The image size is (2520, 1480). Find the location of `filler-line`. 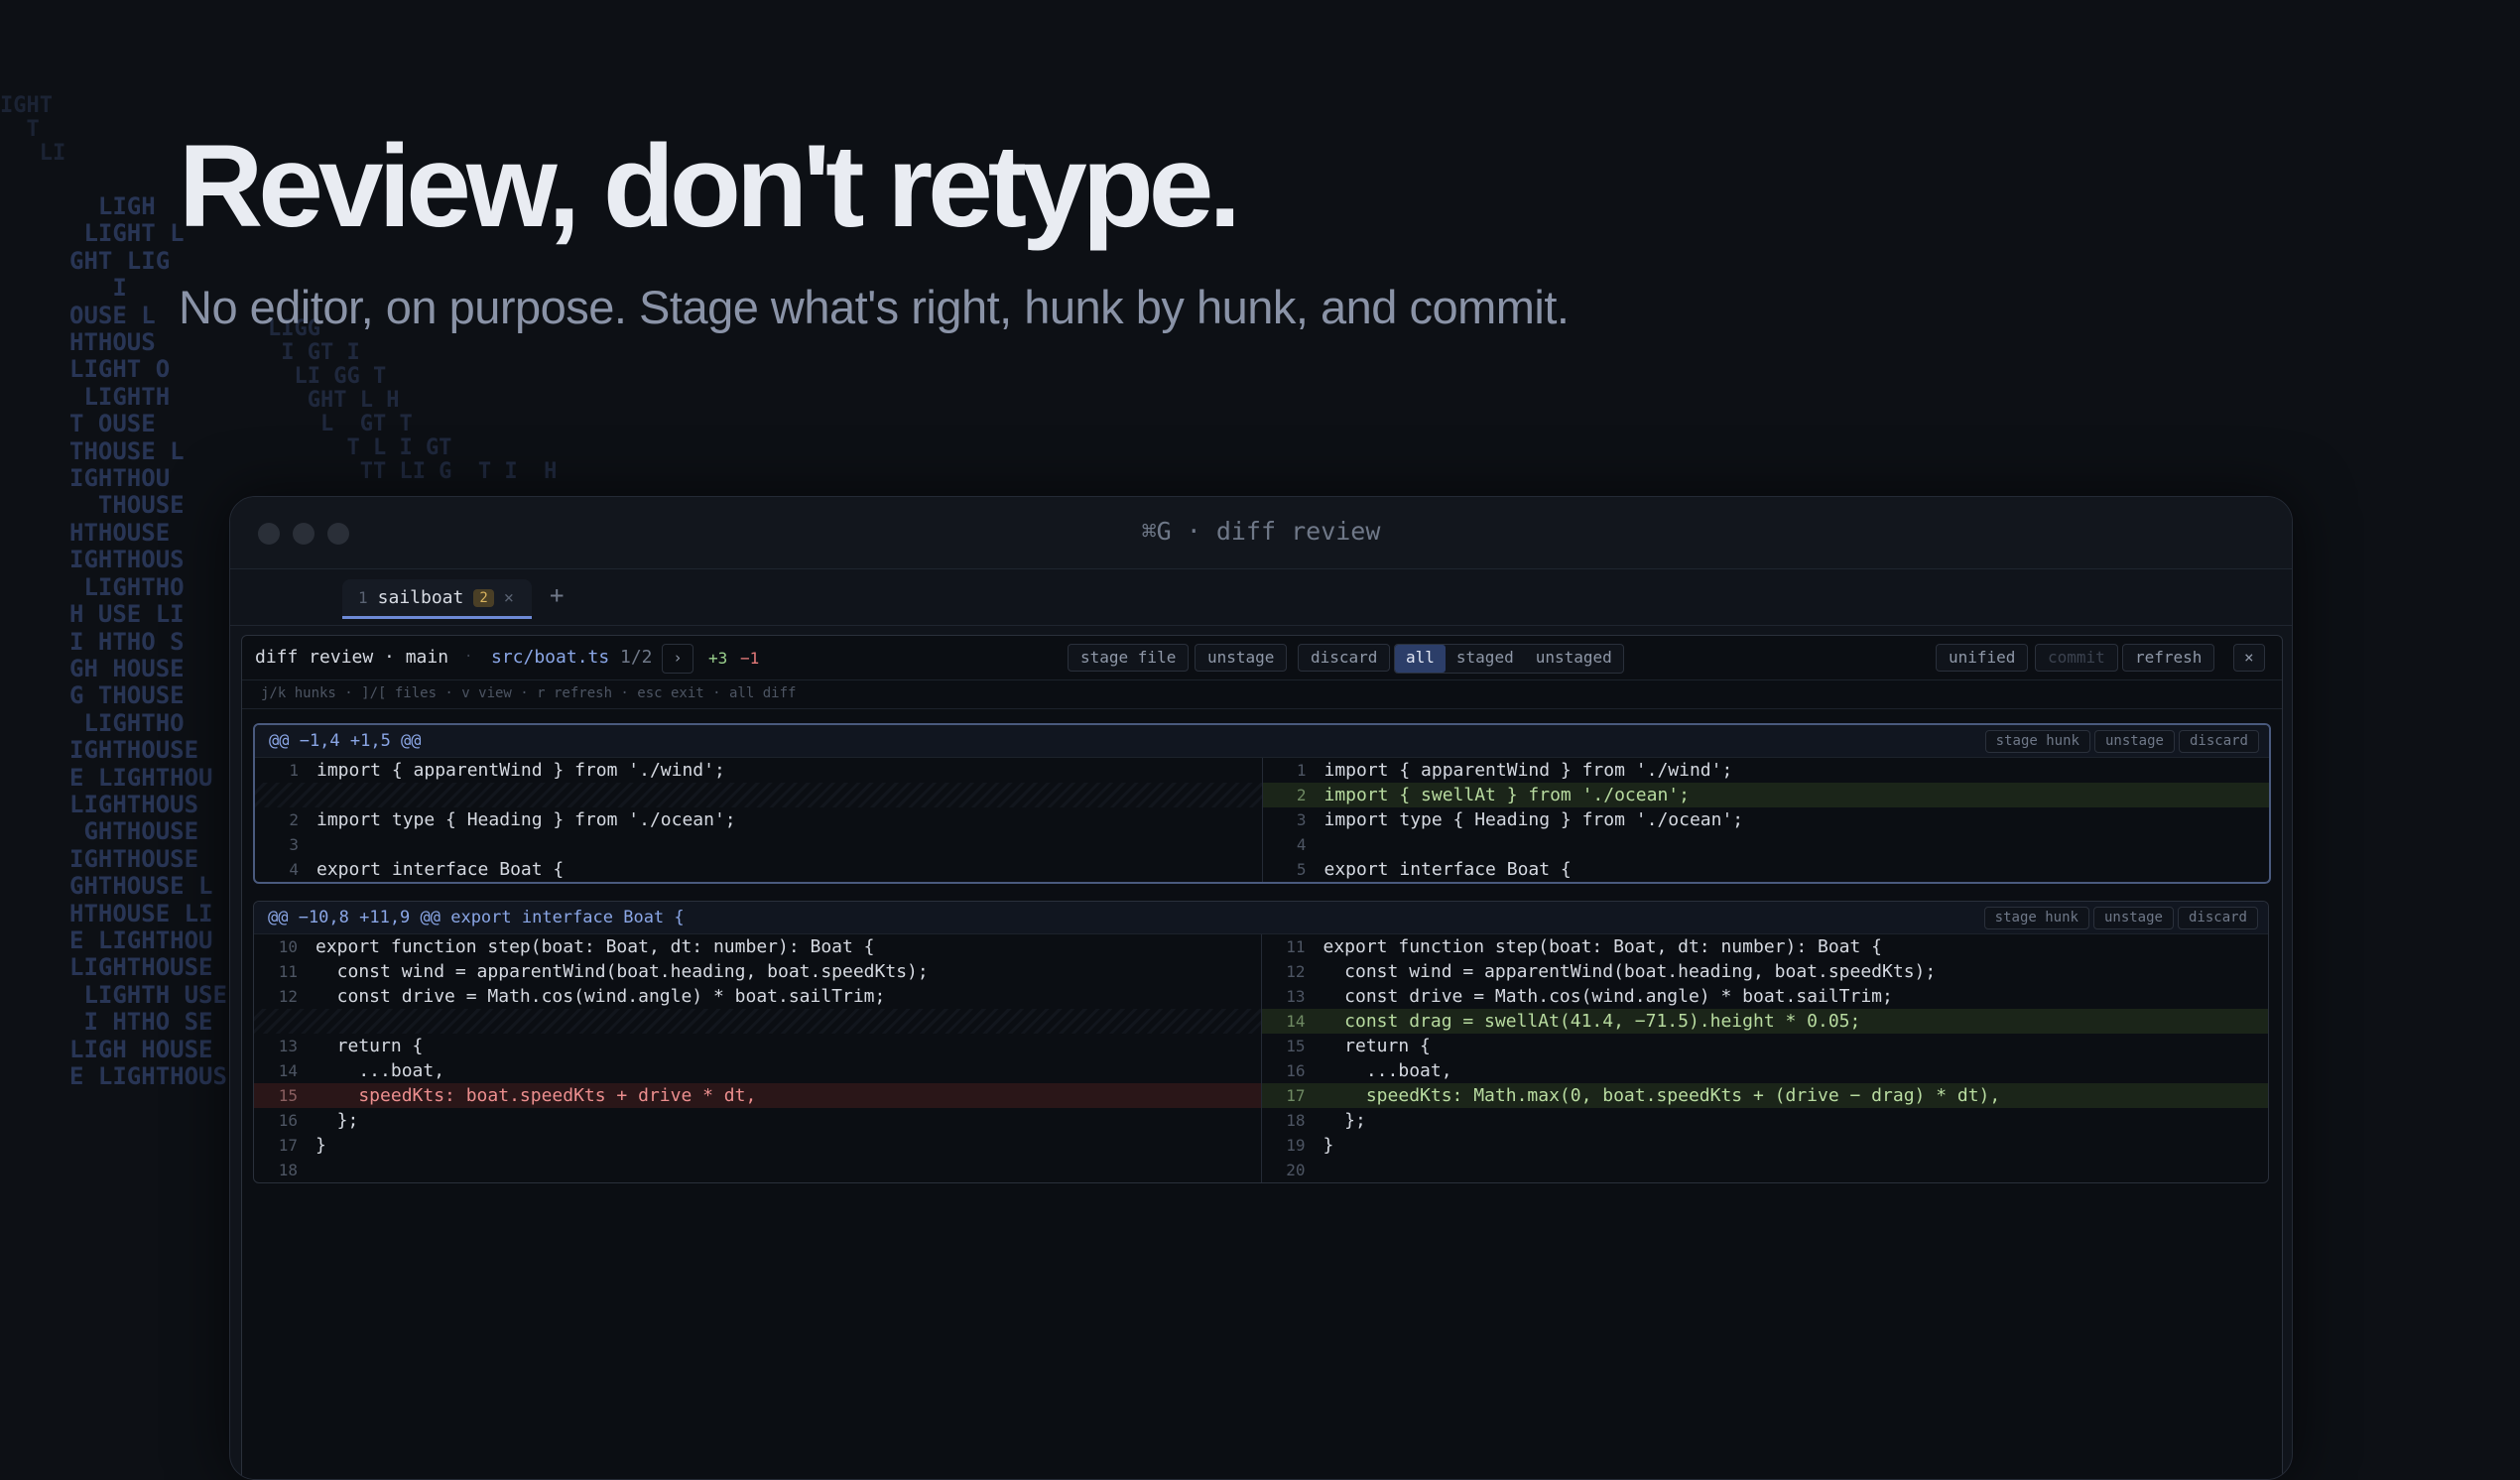

filler-line is located at coordinates (757, 1021).